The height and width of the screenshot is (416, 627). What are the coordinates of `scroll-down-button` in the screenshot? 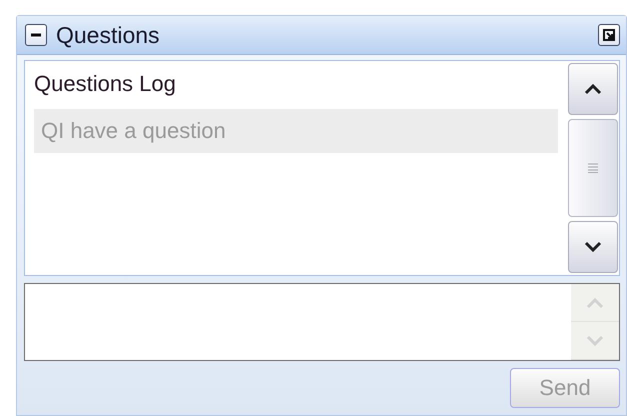 It's located at (593, 247).